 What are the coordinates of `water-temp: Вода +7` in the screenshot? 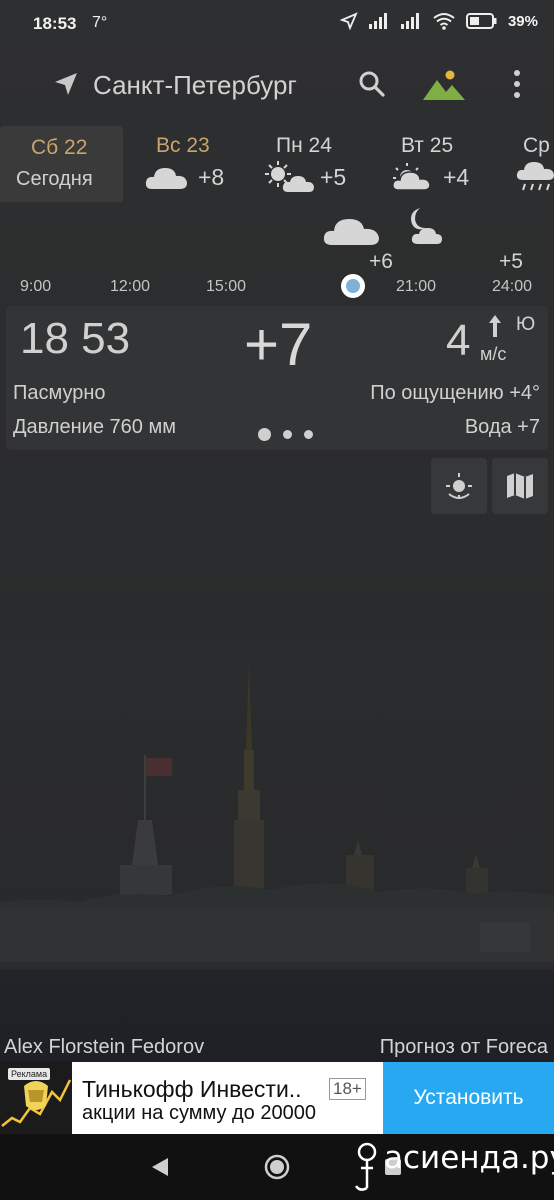 It's located at (502, 427).